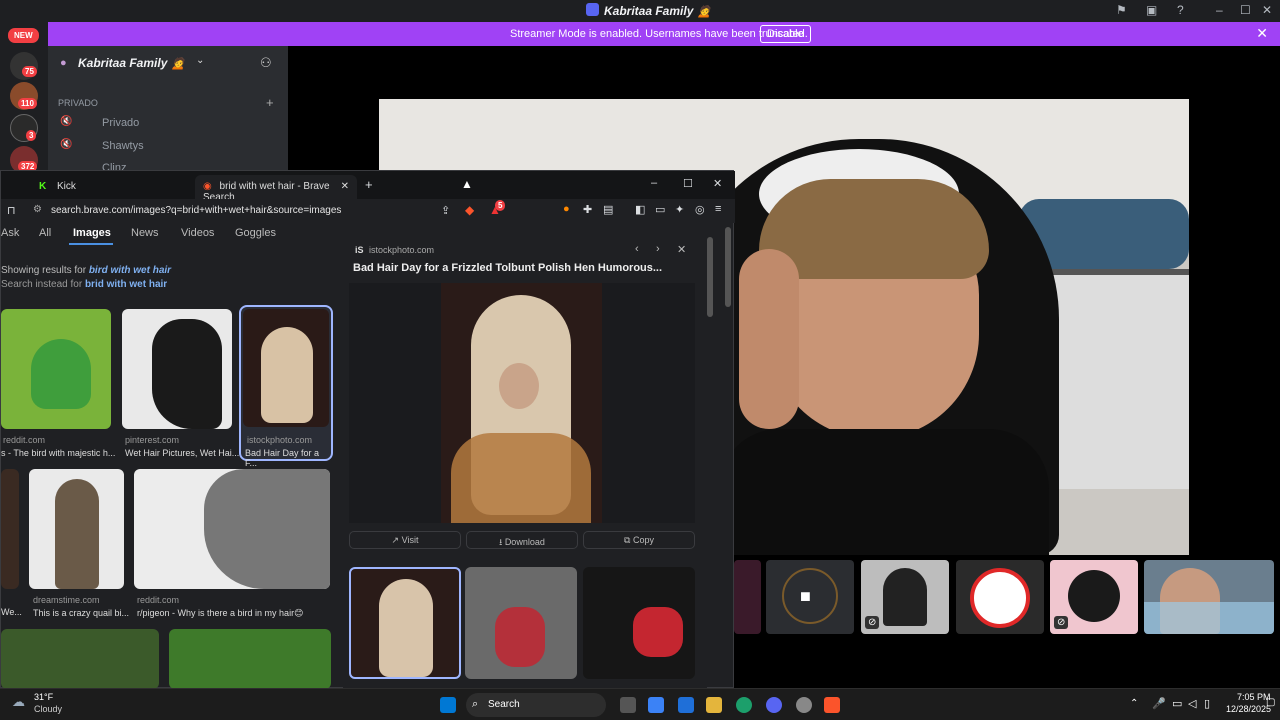 The image size is (1280, 720). Describe the element at coordinates (804, 705) in the screenshot. I see `settings-icon` at that location.